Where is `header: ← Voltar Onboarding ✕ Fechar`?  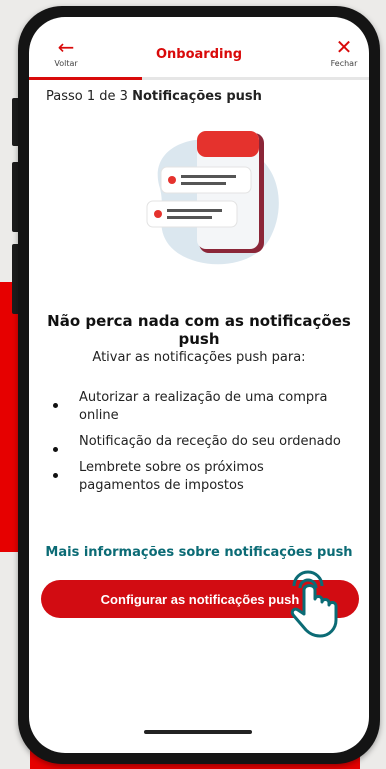 header: ← Voltar Onboarding ✕ Fechar is located at coordinates (199, 48).